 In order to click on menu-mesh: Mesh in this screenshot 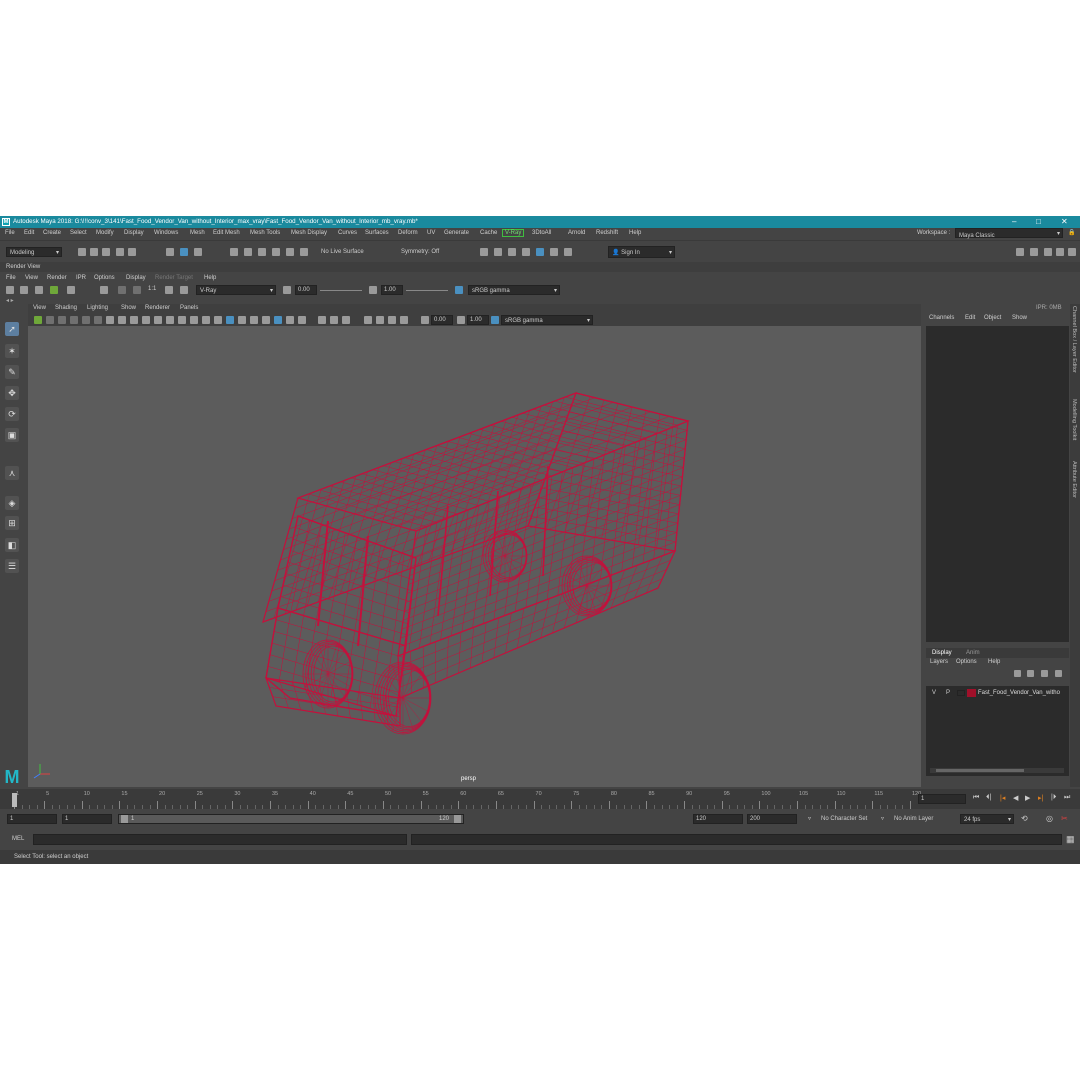, I will do `click(197, 233)`.